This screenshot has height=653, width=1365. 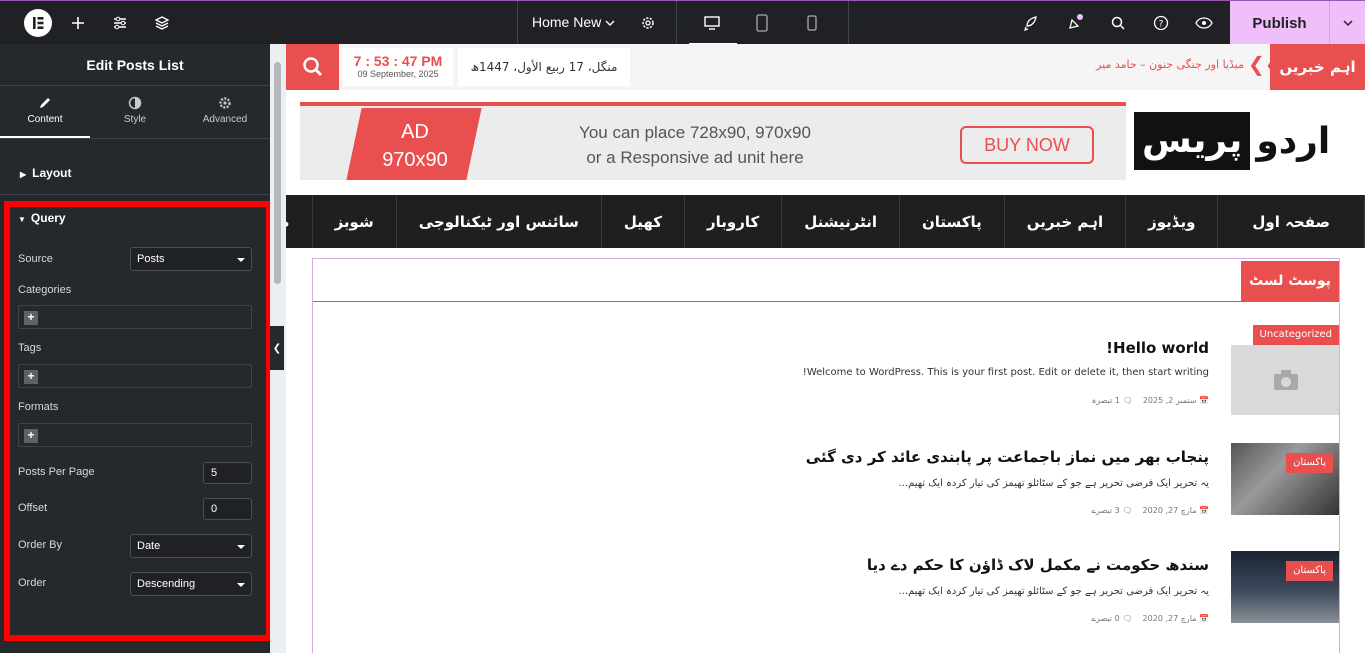 I want to click on elementor-logo-icon, so click(x=38, y=23).